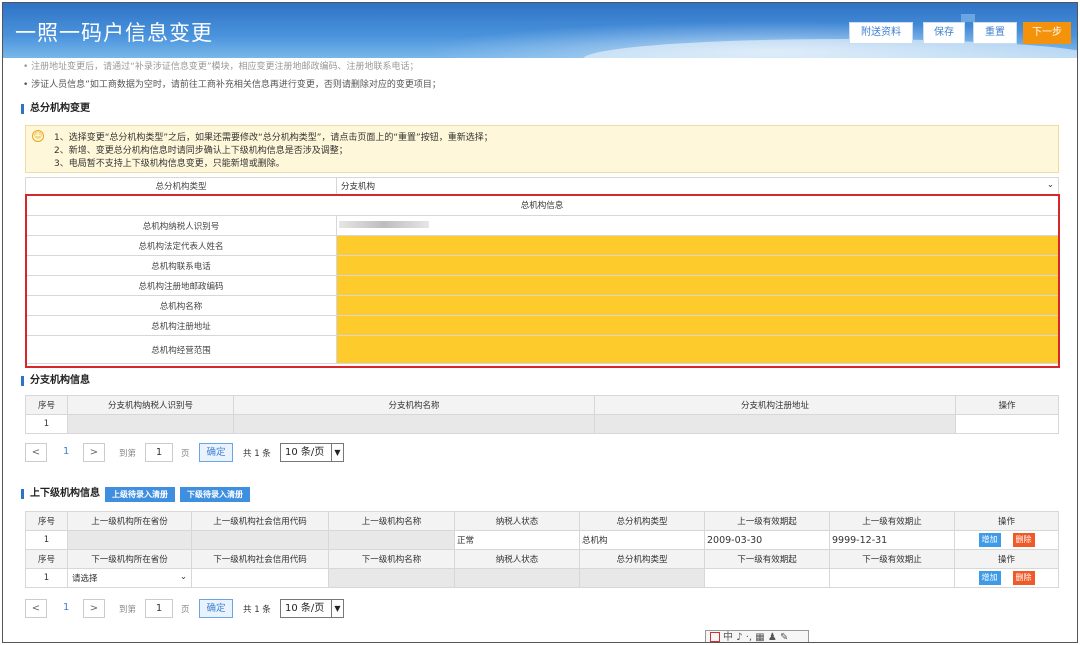 Image resolution: width=1080 pixels, height=645 pixels. What do you see at coordinates (358, 187) in the screenshot?
I see `hq-type-value: 分支机构` at bounding box center [358, 187].